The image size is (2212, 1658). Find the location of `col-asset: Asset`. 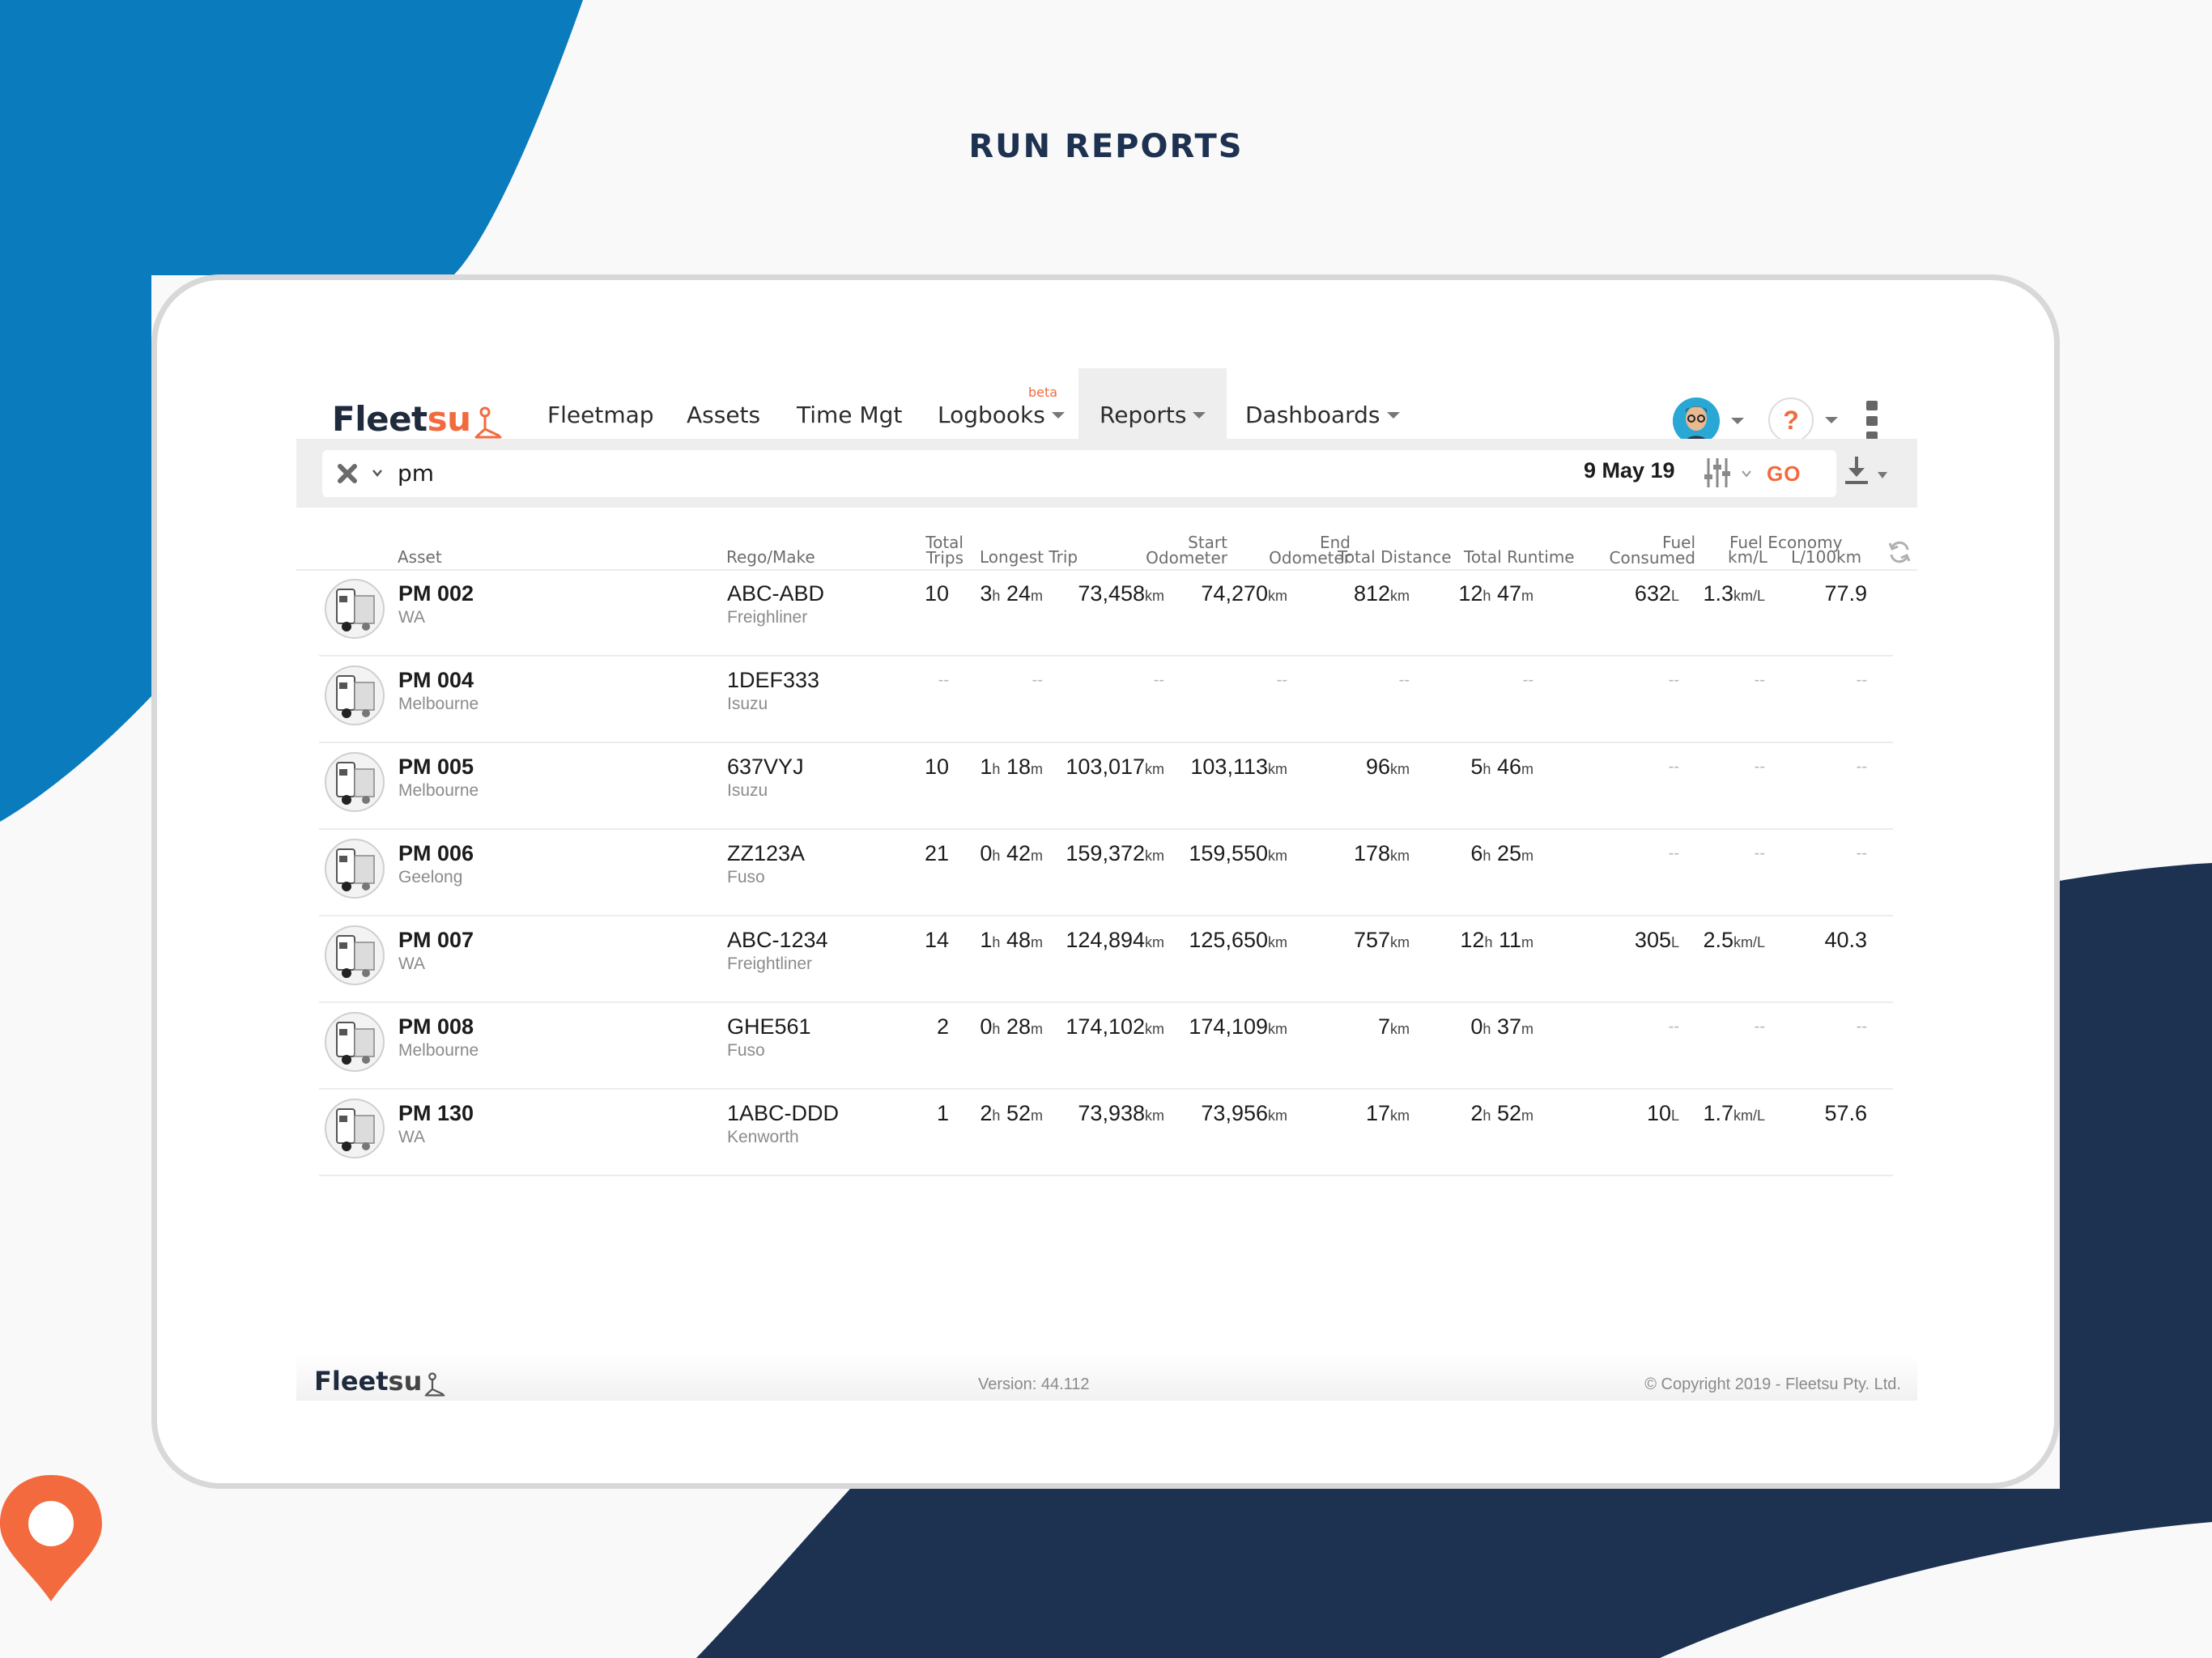

col-asset: Asset is located at coordinates (420, 557).